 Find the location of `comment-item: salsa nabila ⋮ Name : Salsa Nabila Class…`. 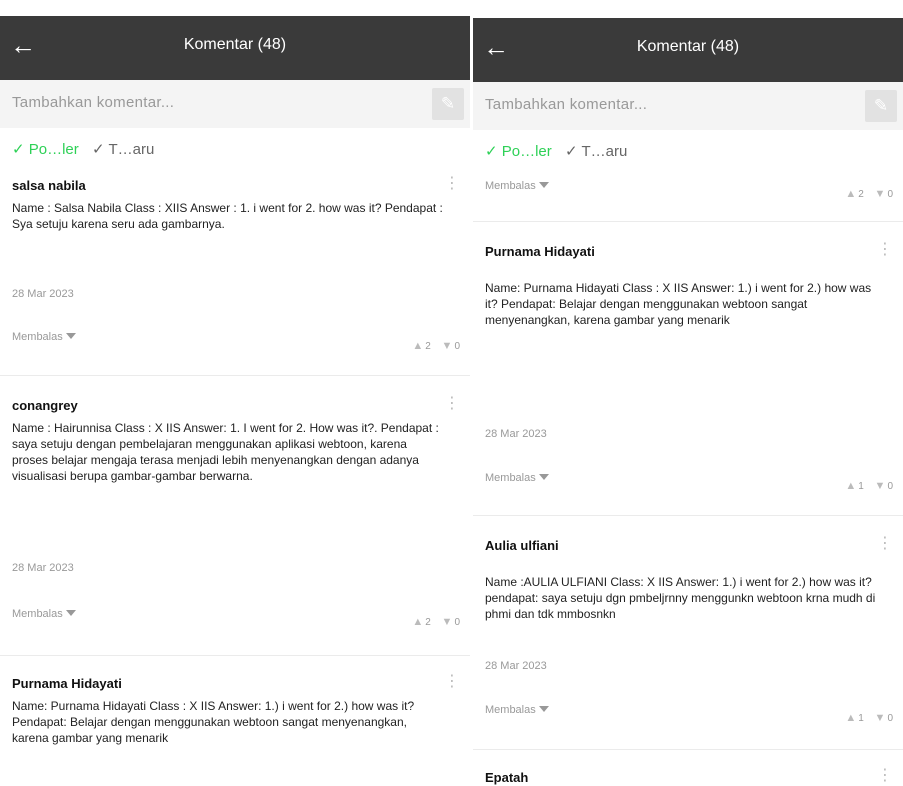

comment-item: salsa nabila ⋮ Name : Salsa Nabila Class… is located at coordinates (235, 273).